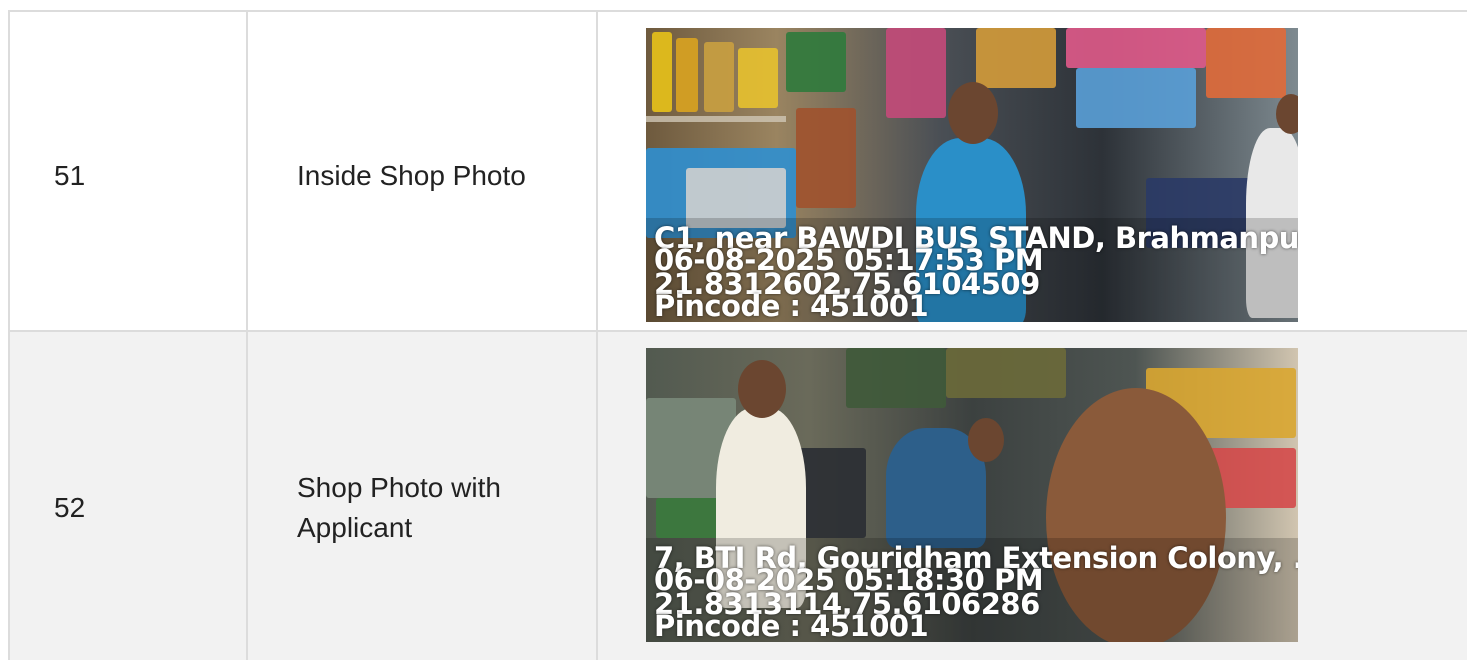  I want to click on row-number: 51, so click(70, 175).